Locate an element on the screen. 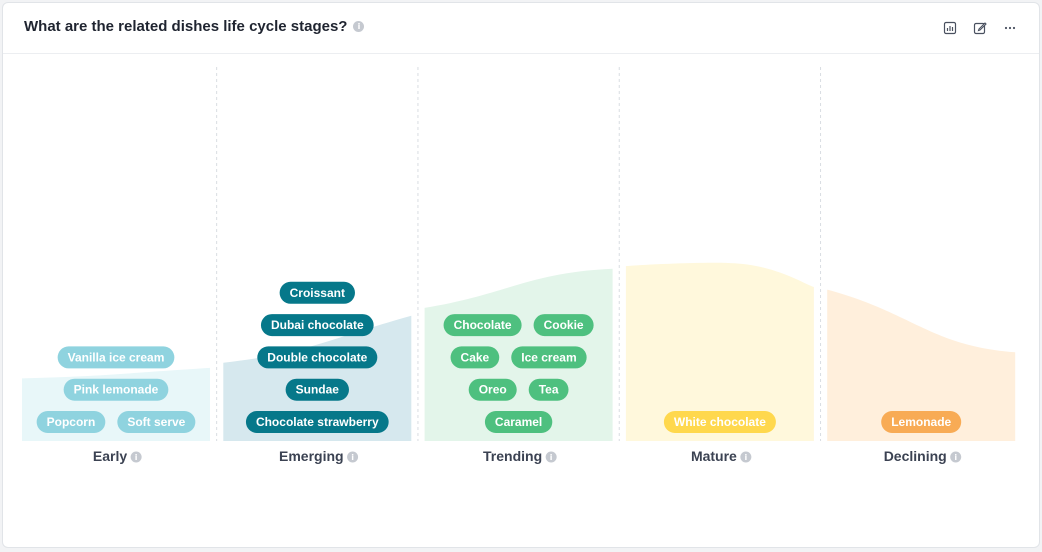 Image resolution: width=1042 pixels, height=552 pixels. dish-pill-label: Lemonade is located at coordinates (921, 422).